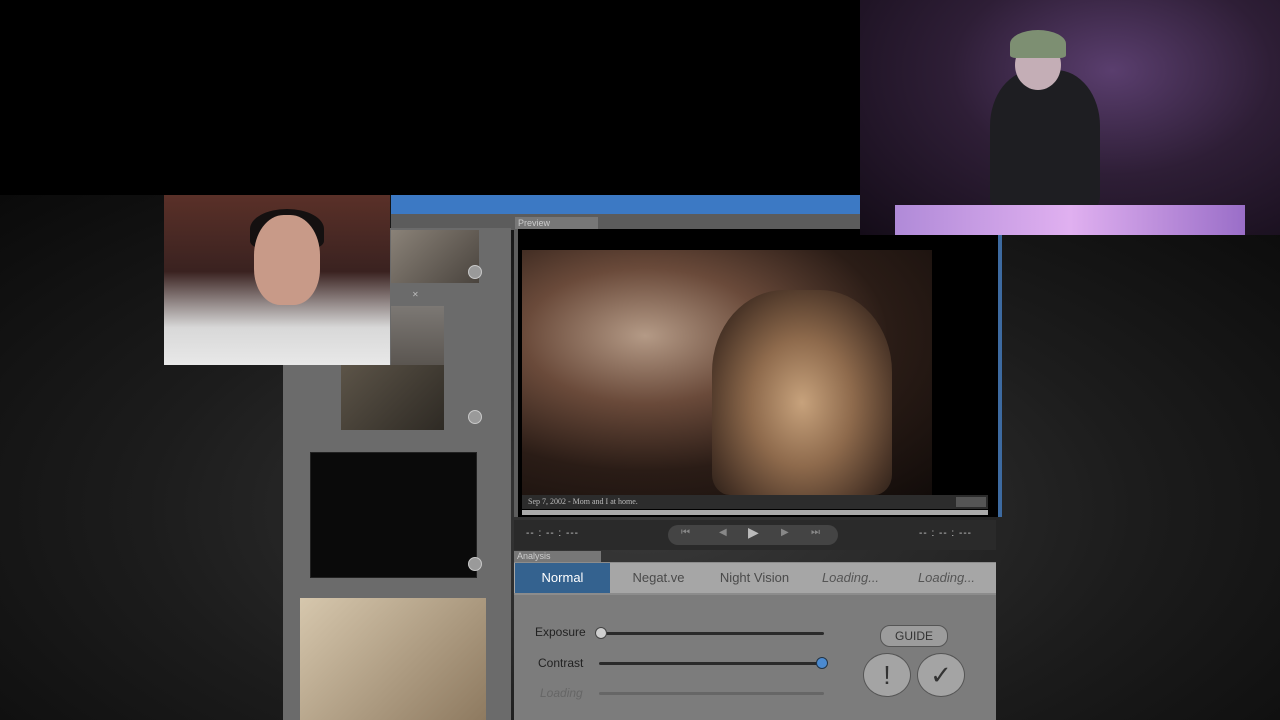 The width and height of the screenshot is (1280, 720). I want to click on play-icon: ▶, so click(753, 532).